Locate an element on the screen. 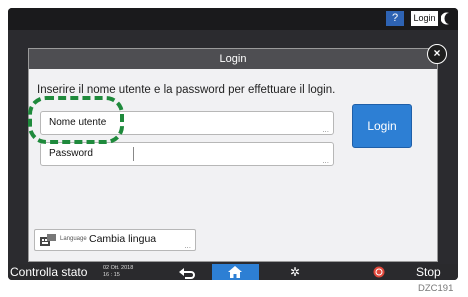 The width and height of the screenshot is (468, 297). gear-icon: ✲ is located at coordinates (295, 272).